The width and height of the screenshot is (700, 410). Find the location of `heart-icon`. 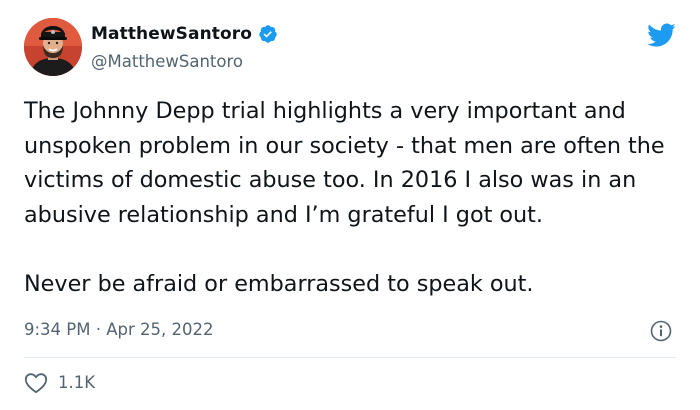

heart-icon is located at coordinates (36, 383).